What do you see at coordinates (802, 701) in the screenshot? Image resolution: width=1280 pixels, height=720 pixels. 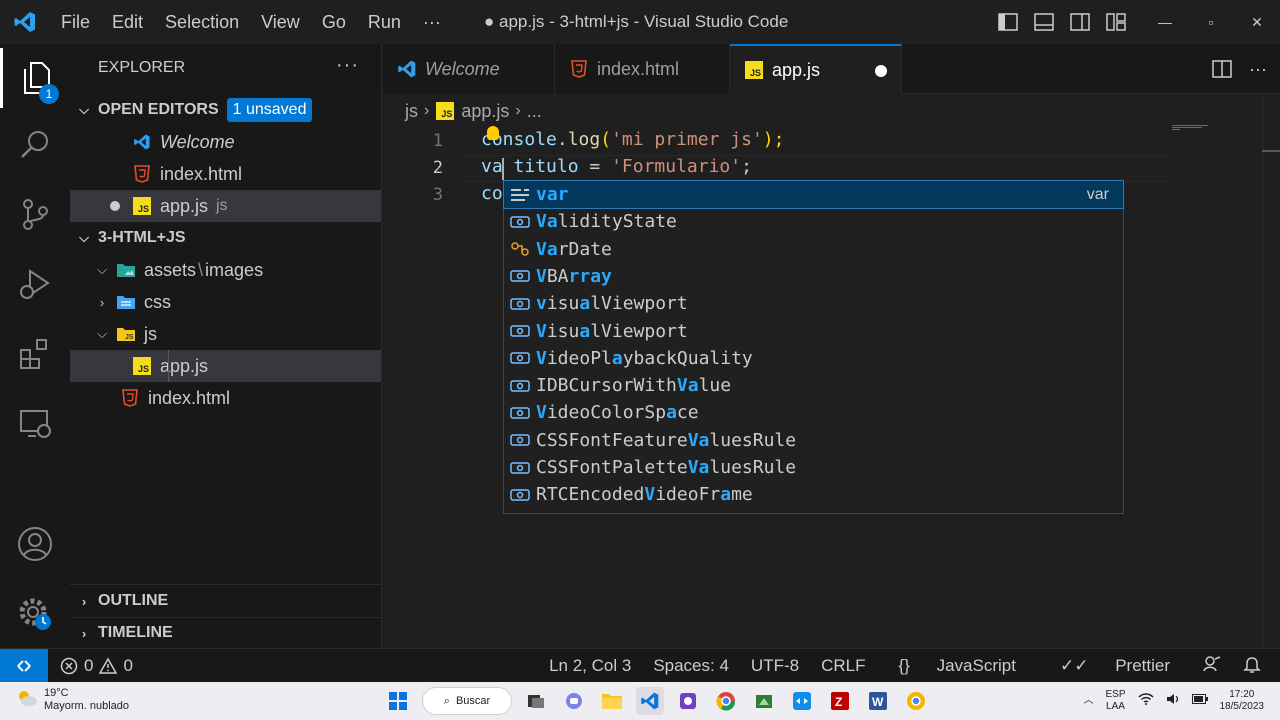 I see `teamviewer-icon` at bounding box center [802, 701].